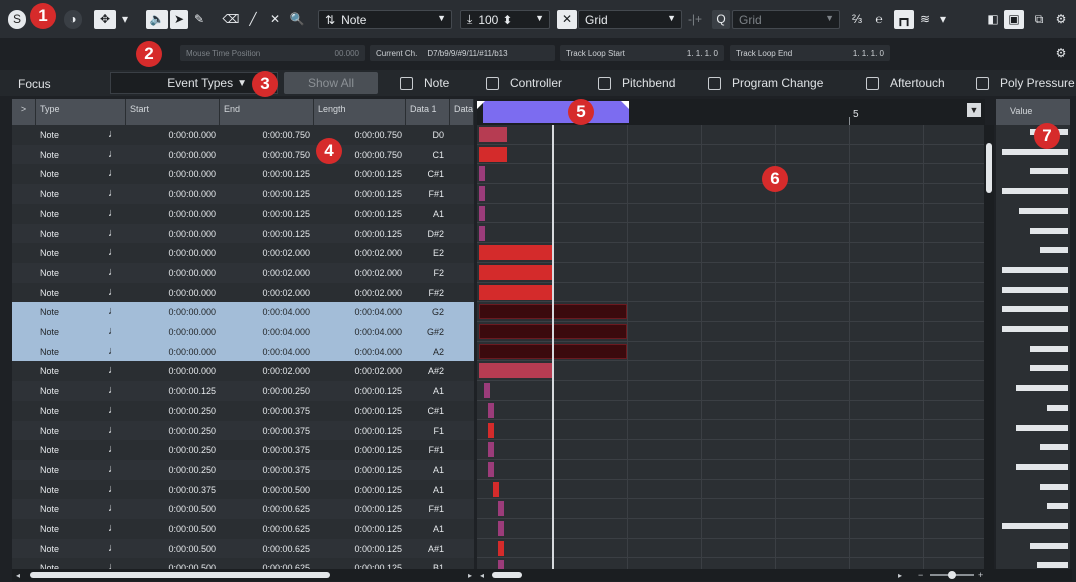  Describe the element at coordinates (438, 352) in the screenshot. I see `cell-data1: A2` at that location.